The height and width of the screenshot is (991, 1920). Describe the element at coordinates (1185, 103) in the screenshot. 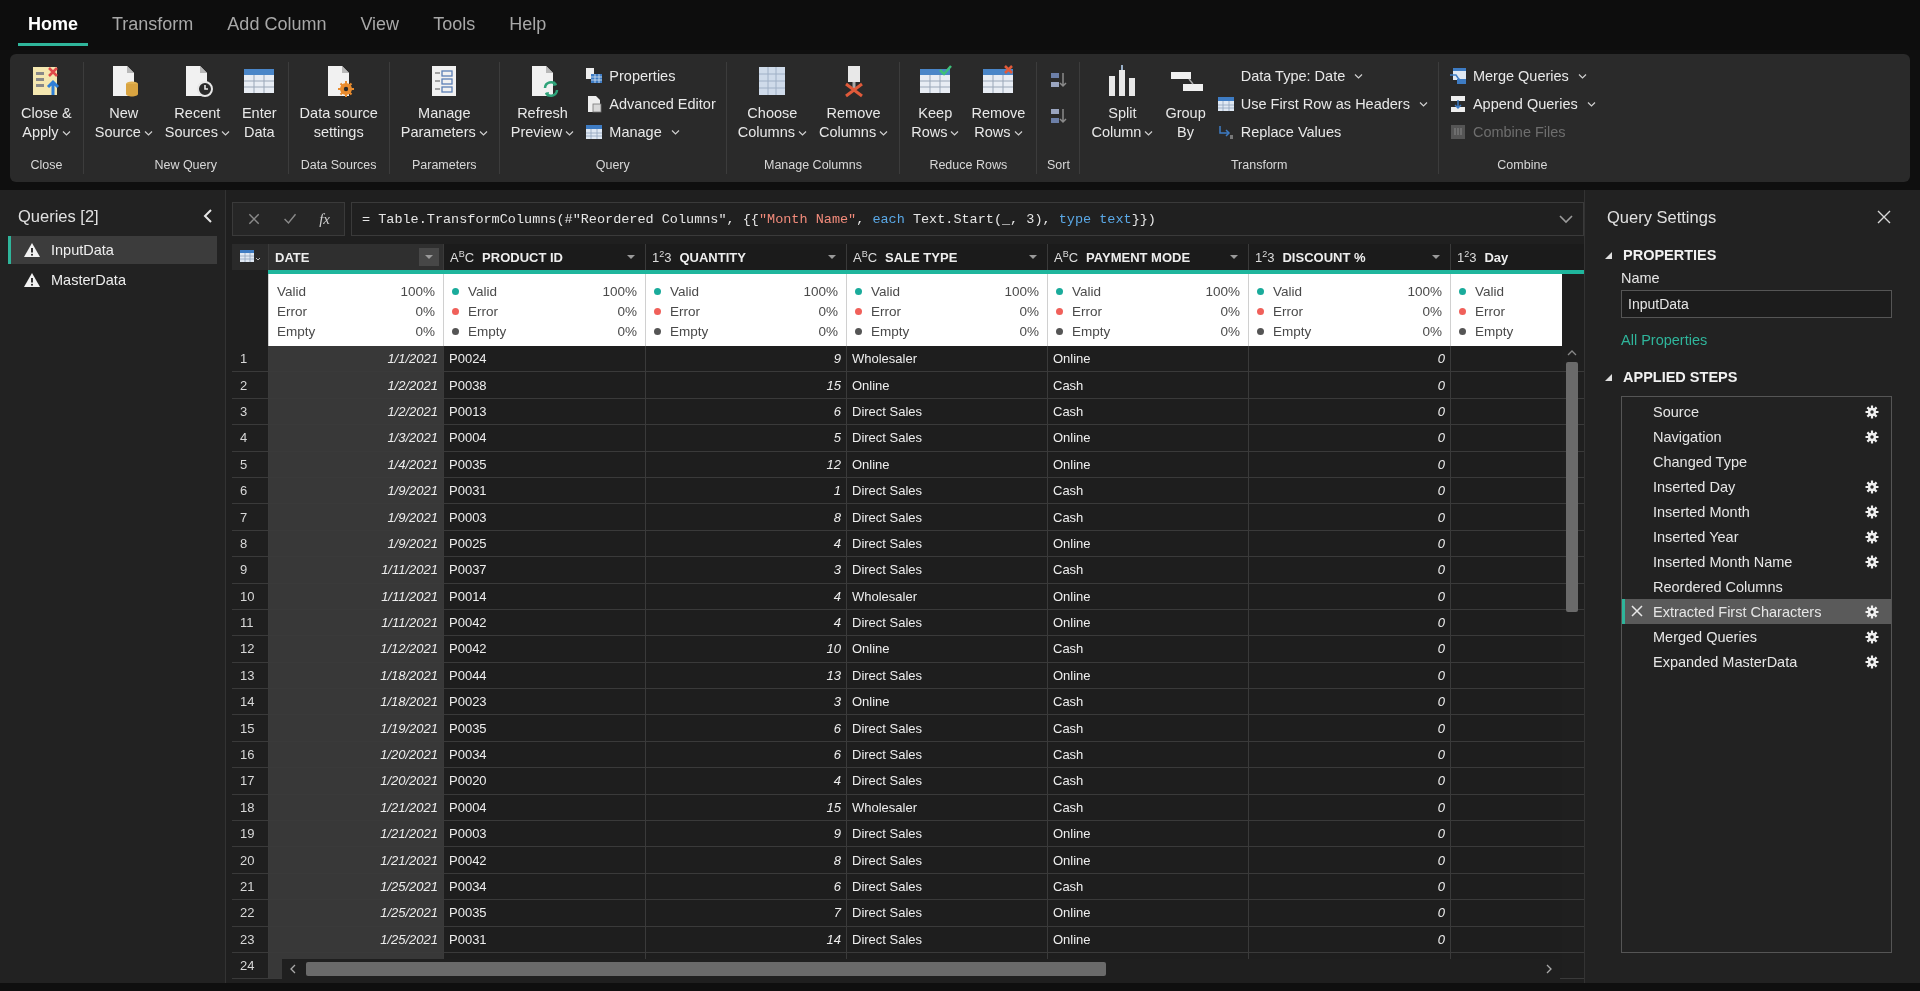

I see `ribbon-button: Group By` at that location.